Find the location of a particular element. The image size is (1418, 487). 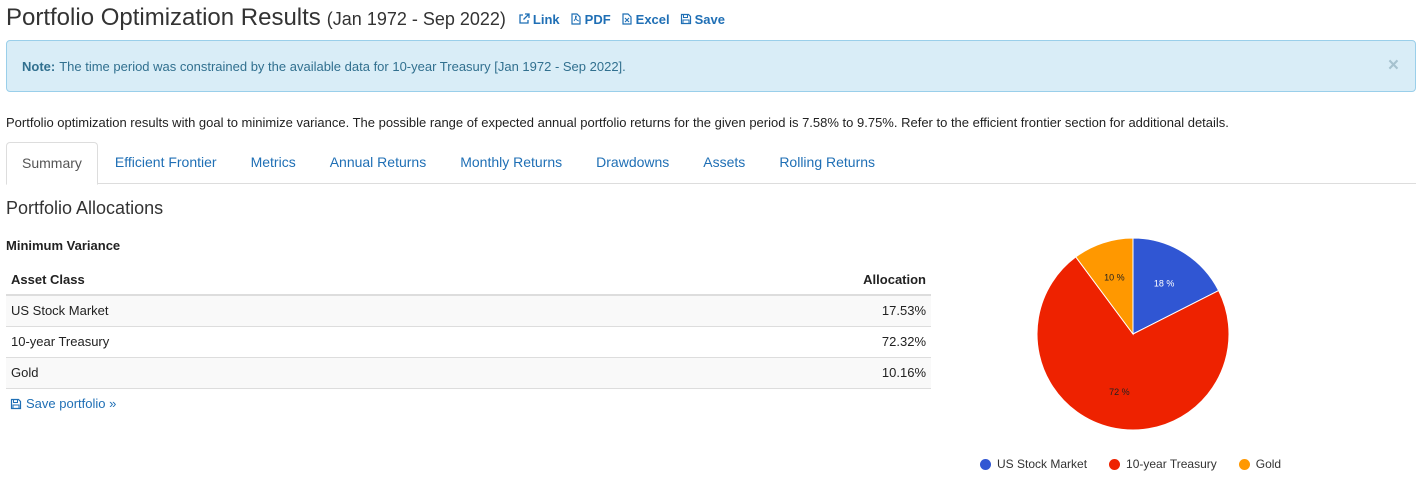

excel-label: Excel is located at coordinates (652, 19).